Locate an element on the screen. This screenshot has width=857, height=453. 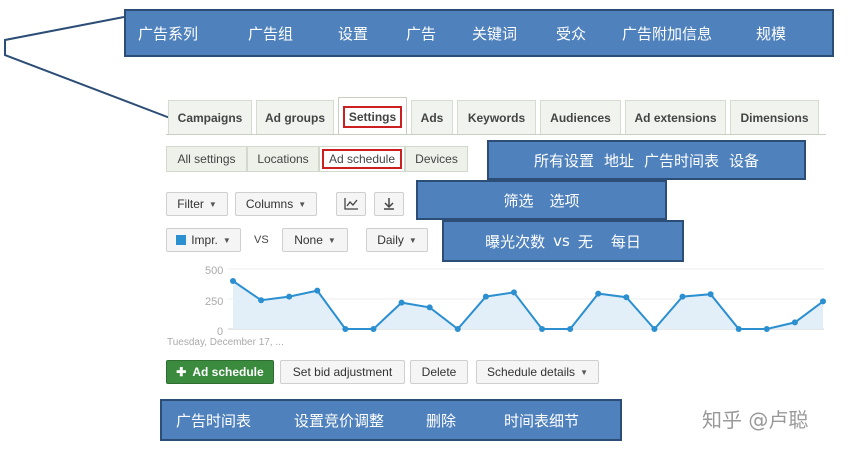
callout-ad-schedule: 广告时间表 is located at coordinates (214, 420).